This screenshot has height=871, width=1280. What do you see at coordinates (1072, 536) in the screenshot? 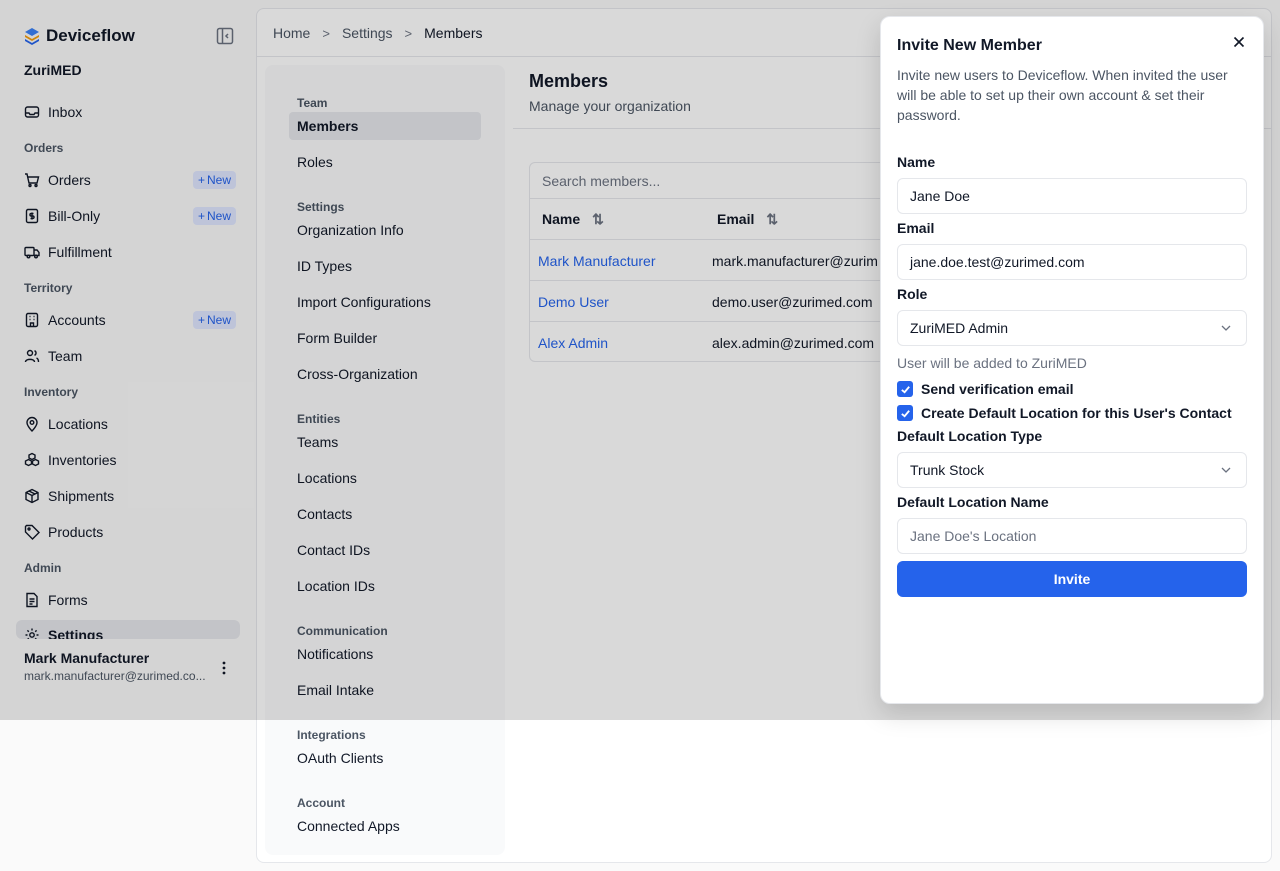
I see `location-name-field: Jane Doe's Location` at bounding box center [1072, 536].